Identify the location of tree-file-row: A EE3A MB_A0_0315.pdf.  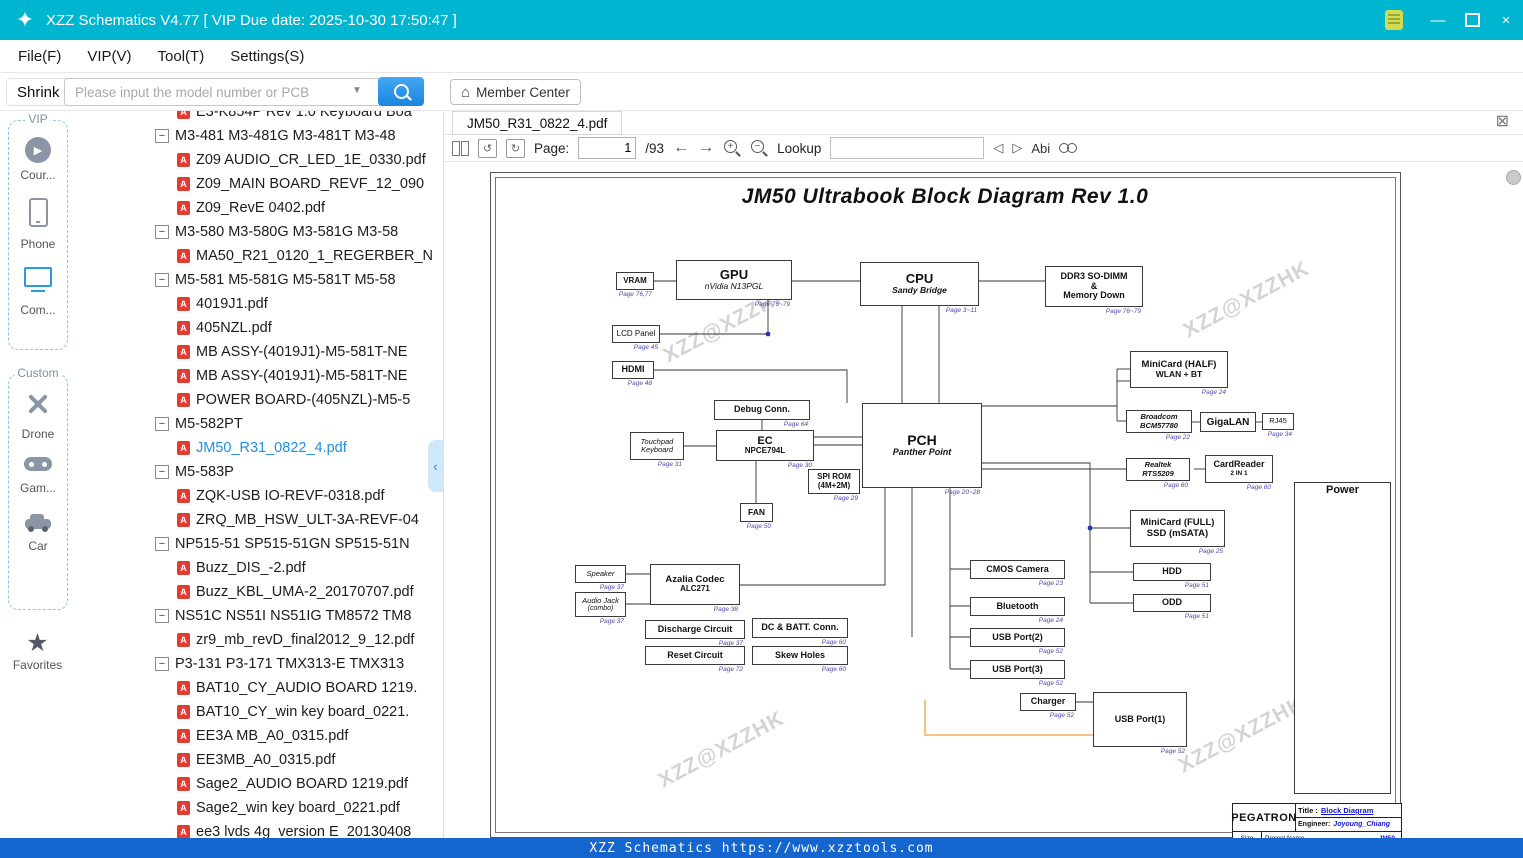
(259, 736).